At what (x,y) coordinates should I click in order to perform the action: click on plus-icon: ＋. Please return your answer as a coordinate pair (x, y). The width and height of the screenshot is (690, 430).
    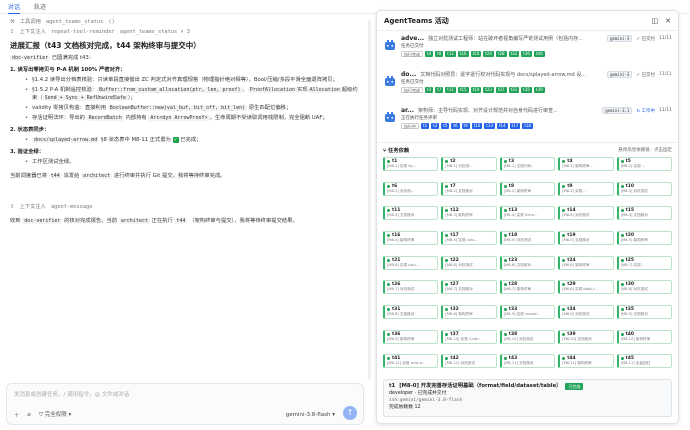
    Looking at the image, I should click on (17, 415).